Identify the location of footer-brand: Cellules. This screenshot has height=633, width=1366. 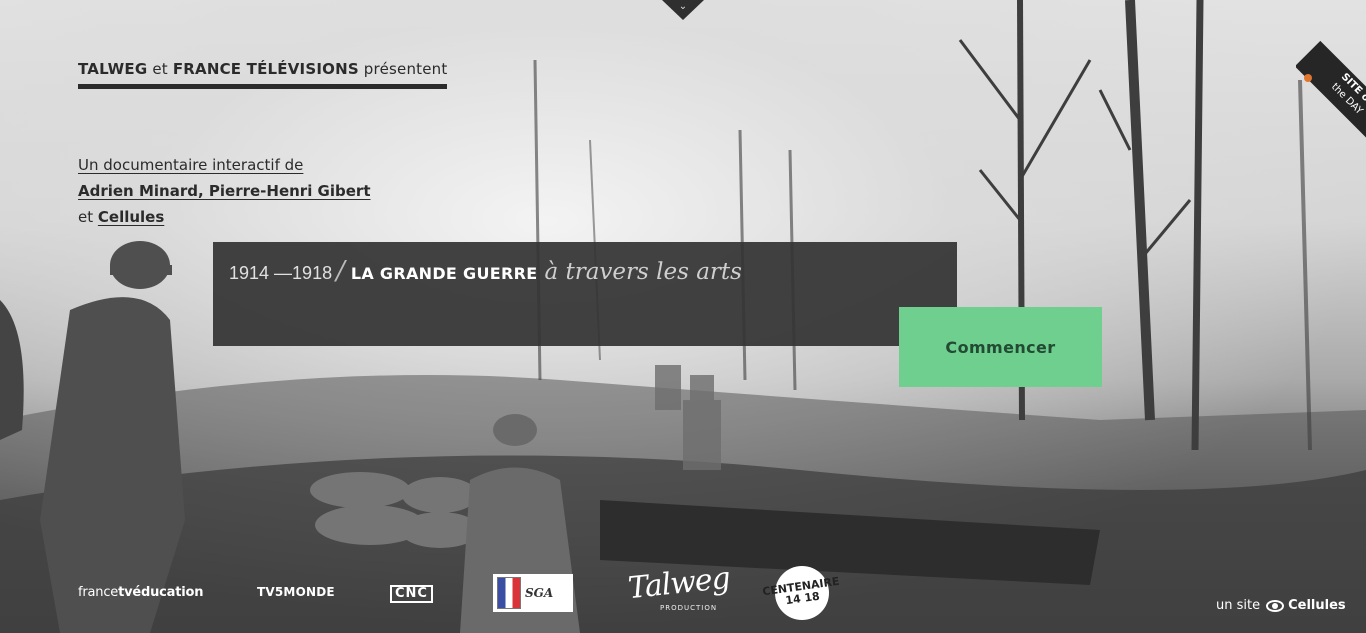
(1317, 605).